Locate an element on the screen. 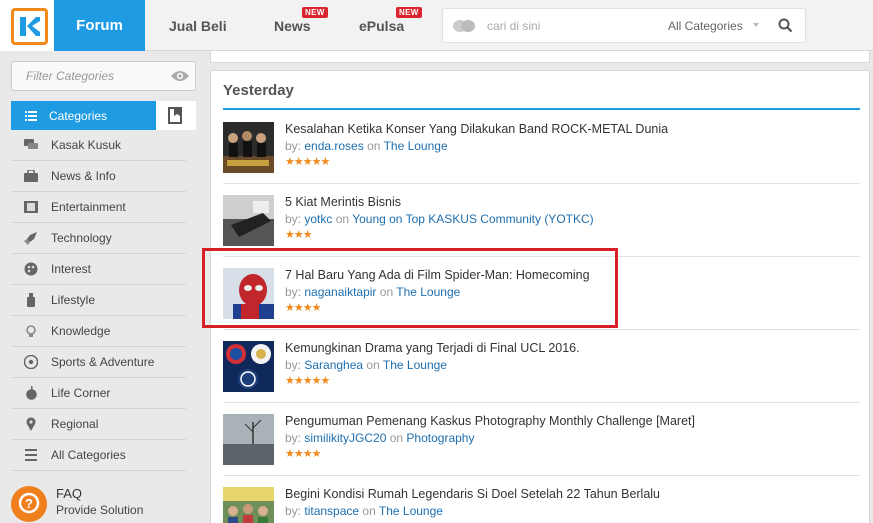  tab-categories-label: Categories is located at coordinates (78, 115).